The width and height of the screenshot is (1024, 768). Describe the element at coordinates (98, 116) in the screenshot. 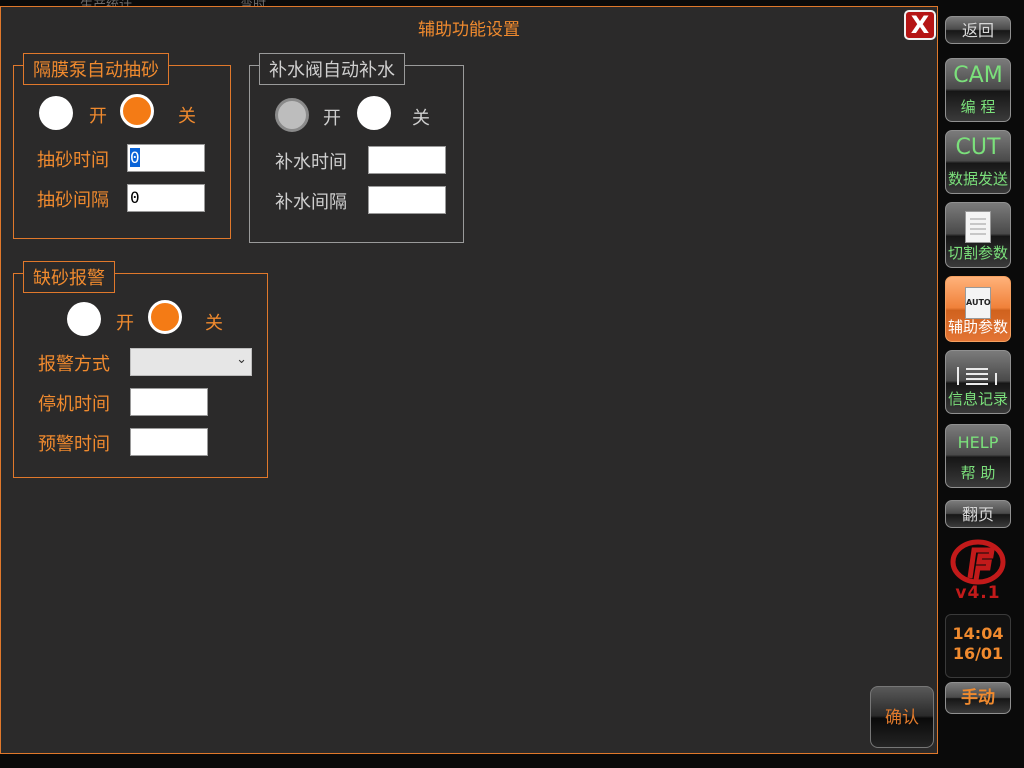

I see `pump-on-label: 开` at that location.